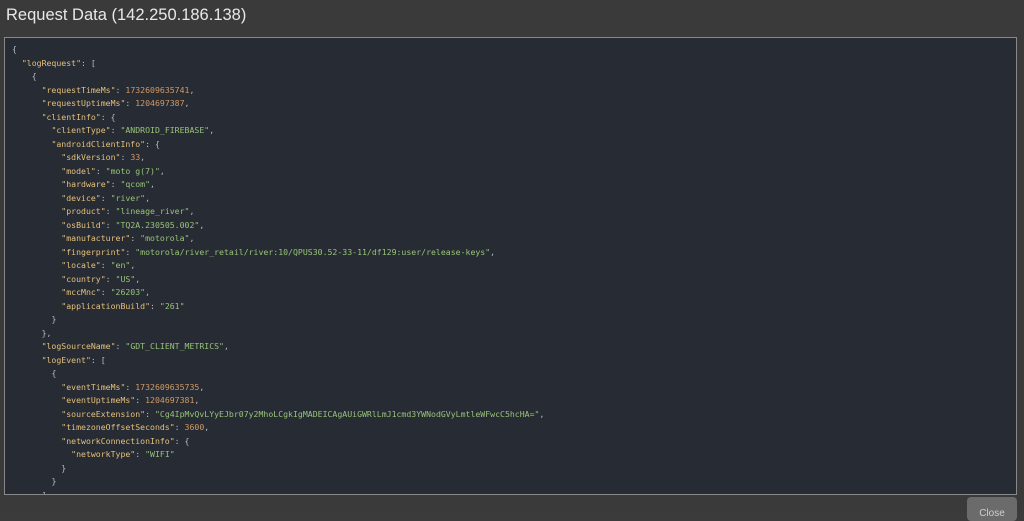 This screenshot has height=521, width=1024. Describe the element at coordinates (160, 103) in the screenshot. I see `json-number-value: 1204697387` at that location.